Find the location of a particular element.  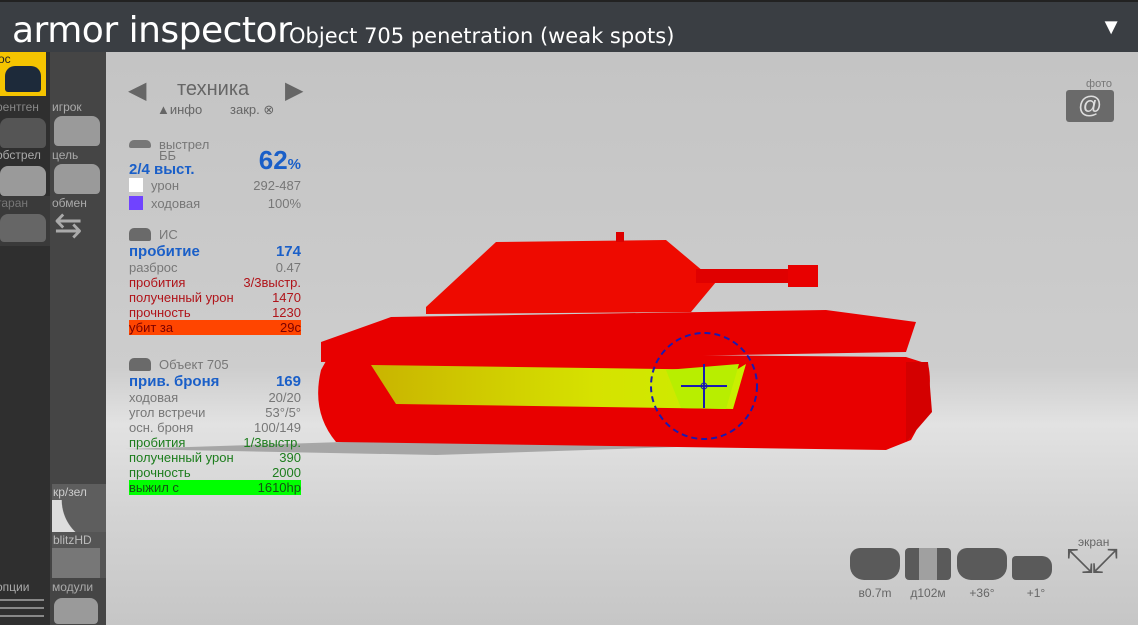

red-green-preview-icon is located at coordinates (79, 516).